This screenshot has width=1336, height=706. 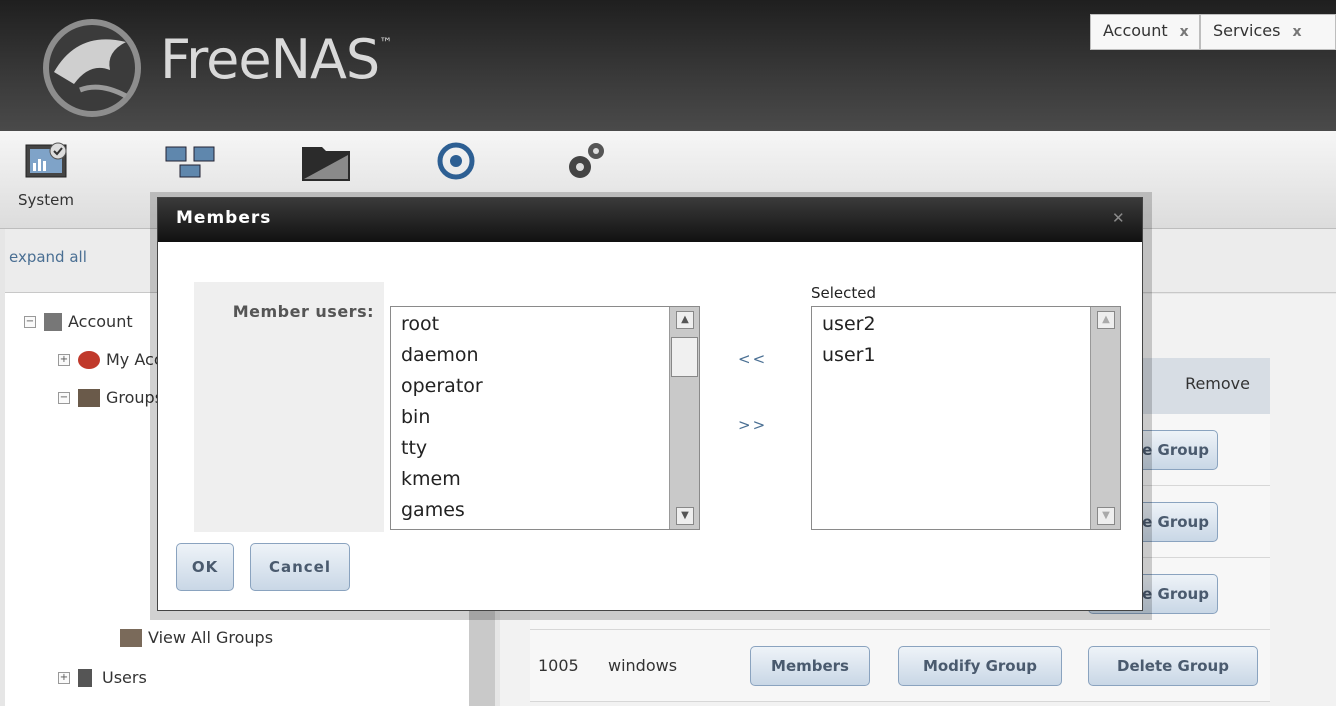 I want to click on view-groups-icon, so click(x=131, y=637).